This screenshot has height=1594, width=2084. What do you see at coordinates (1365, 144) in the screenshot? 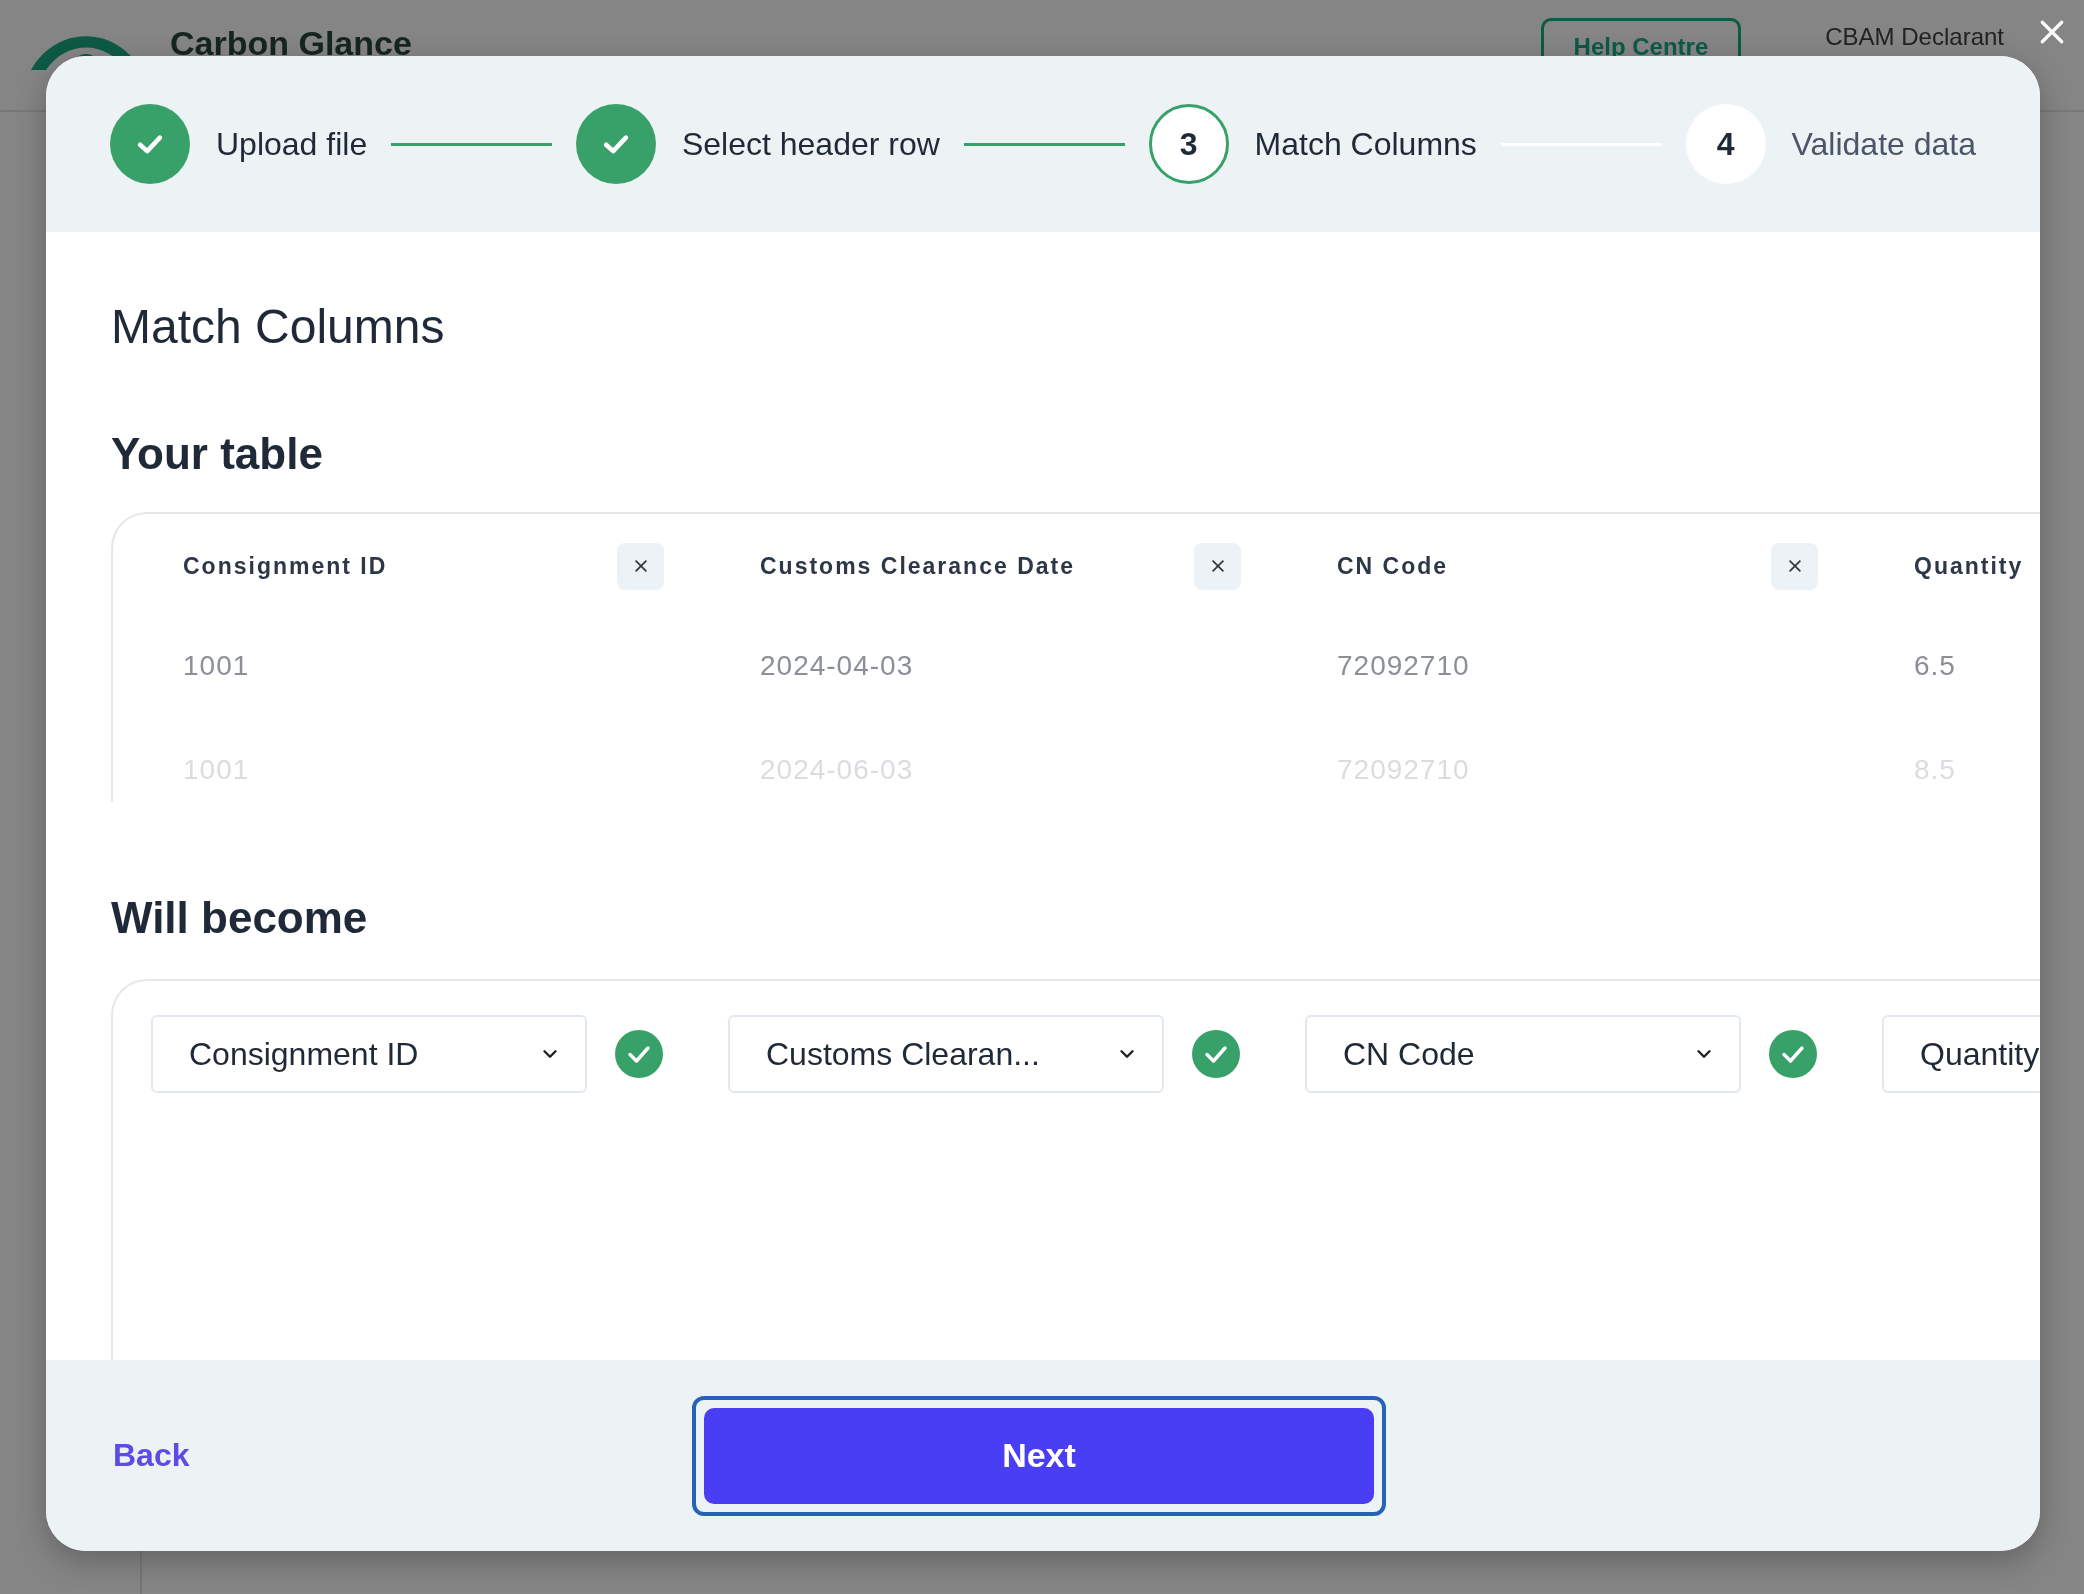
I see `step-label: Match Columns` at bounding box center [1365, 144].